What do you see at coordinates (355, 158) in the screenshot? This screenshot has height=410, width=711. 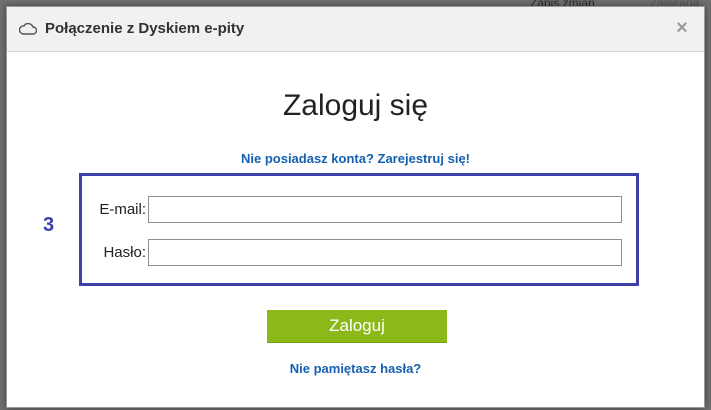 I see `register-link: Nie posiadasz konta? Zarejestruj się!` at bounding box center [355, 158].